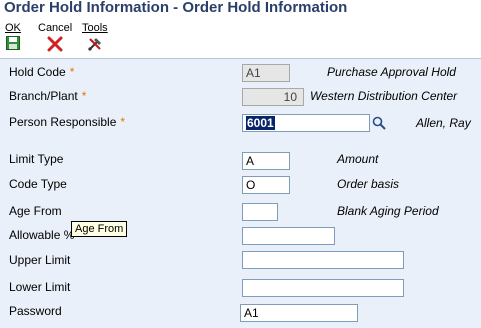  I want to click on cancel-button: Cancel, so click(55, 37).